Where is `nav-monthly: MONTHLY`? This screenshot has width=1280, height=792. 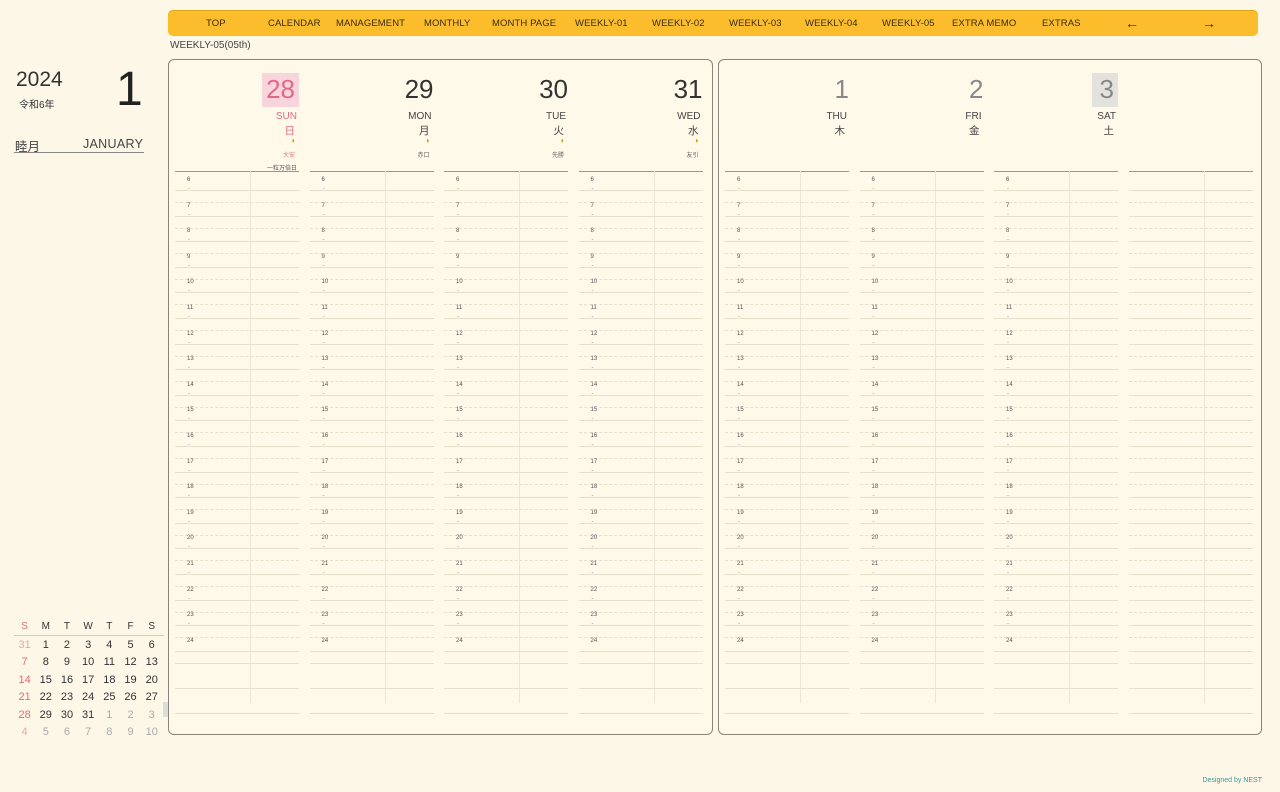 nav-monthly: MONTHLY is located at coordinates (447, 23).